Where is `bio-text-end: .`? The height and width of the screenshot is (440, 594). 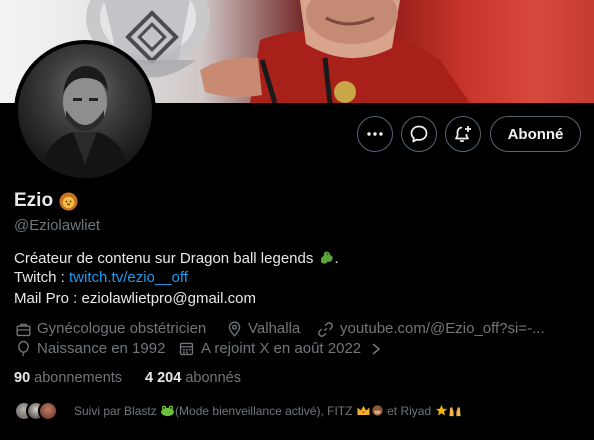
bio-text-end: . is located at coordinates (336, 258).